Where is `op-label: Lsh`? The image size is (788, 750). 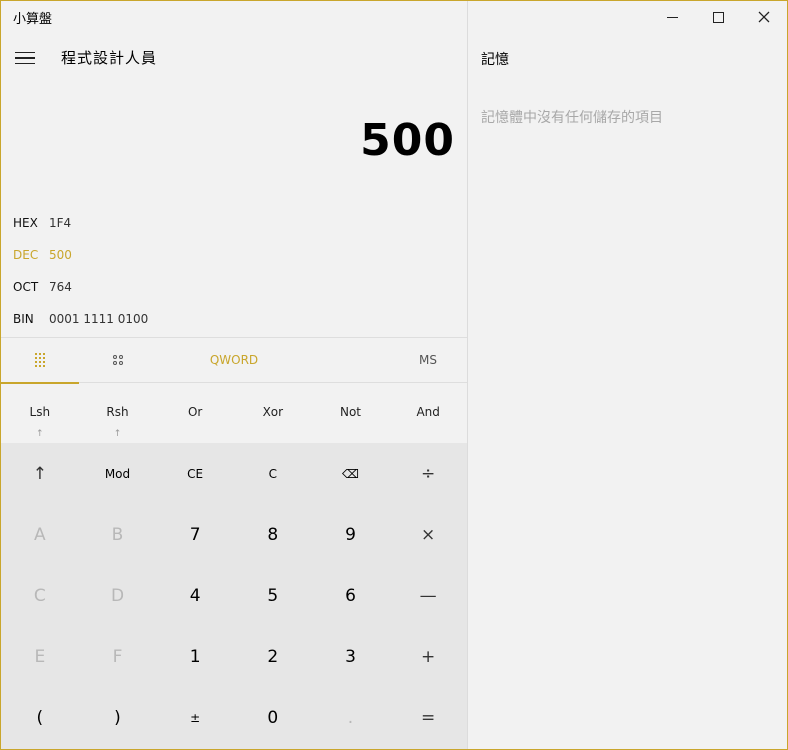 op-label: Lsh is located at coordinates (40, 412).